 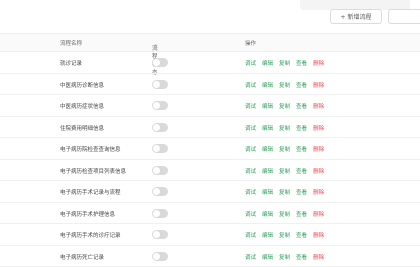 I want to click on process-name: 电子病历手术护理信息, so click(x=87, y=214).